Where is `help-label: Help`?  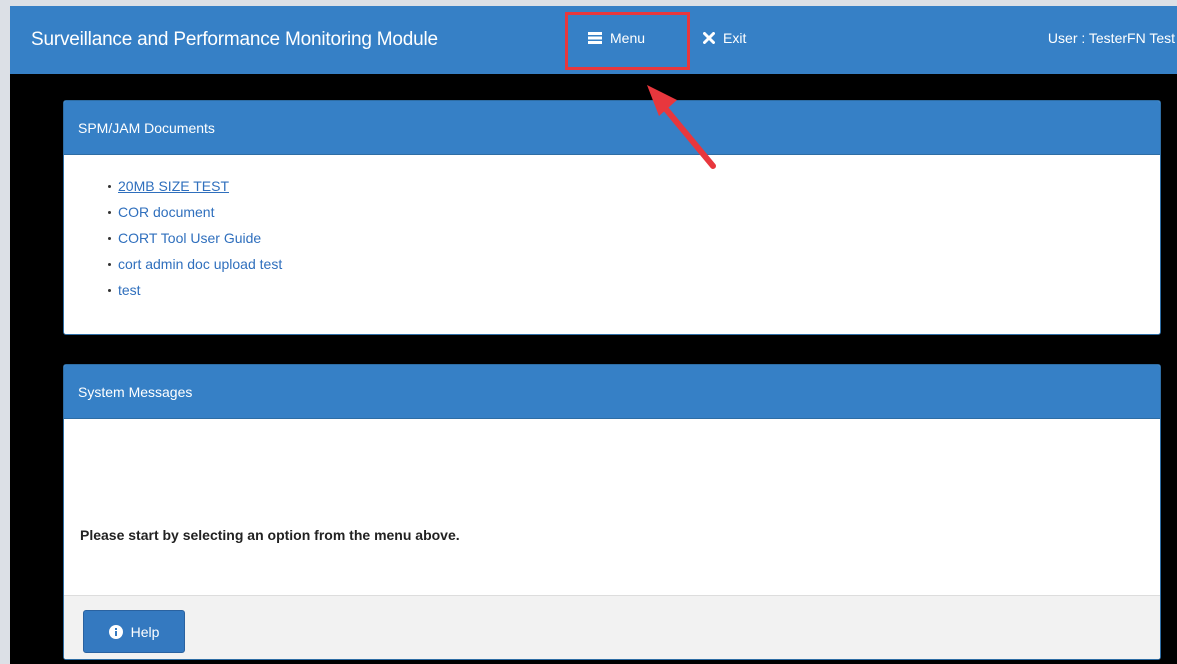
help-label: Help is located at coordinates (145, 631).